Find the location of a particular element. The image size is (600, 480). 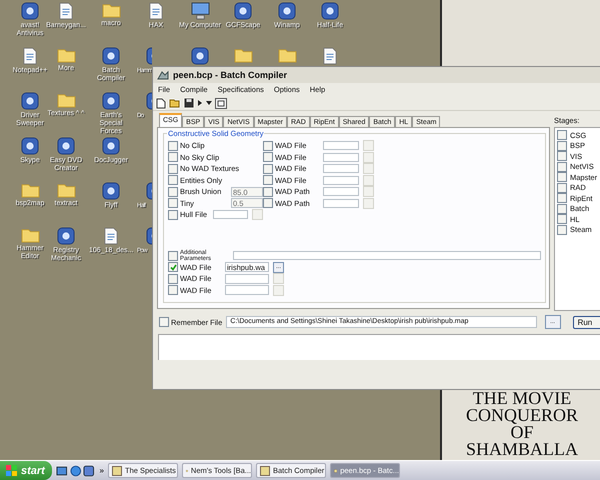

file-field is located at coordinates (230, 215).